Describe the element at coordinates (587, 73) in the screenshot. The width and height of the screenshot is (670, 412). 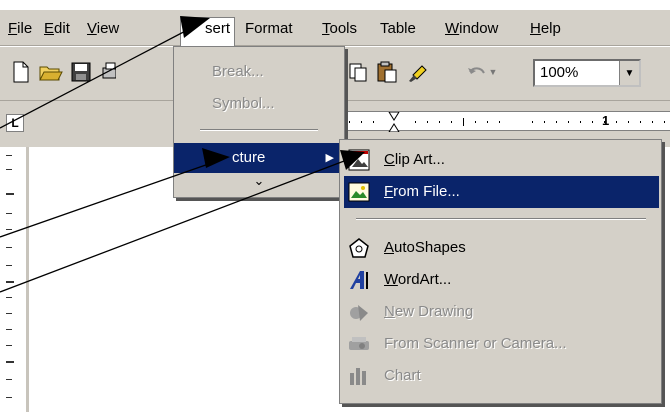
I see `zoom-select: 100% ▼` at that location.